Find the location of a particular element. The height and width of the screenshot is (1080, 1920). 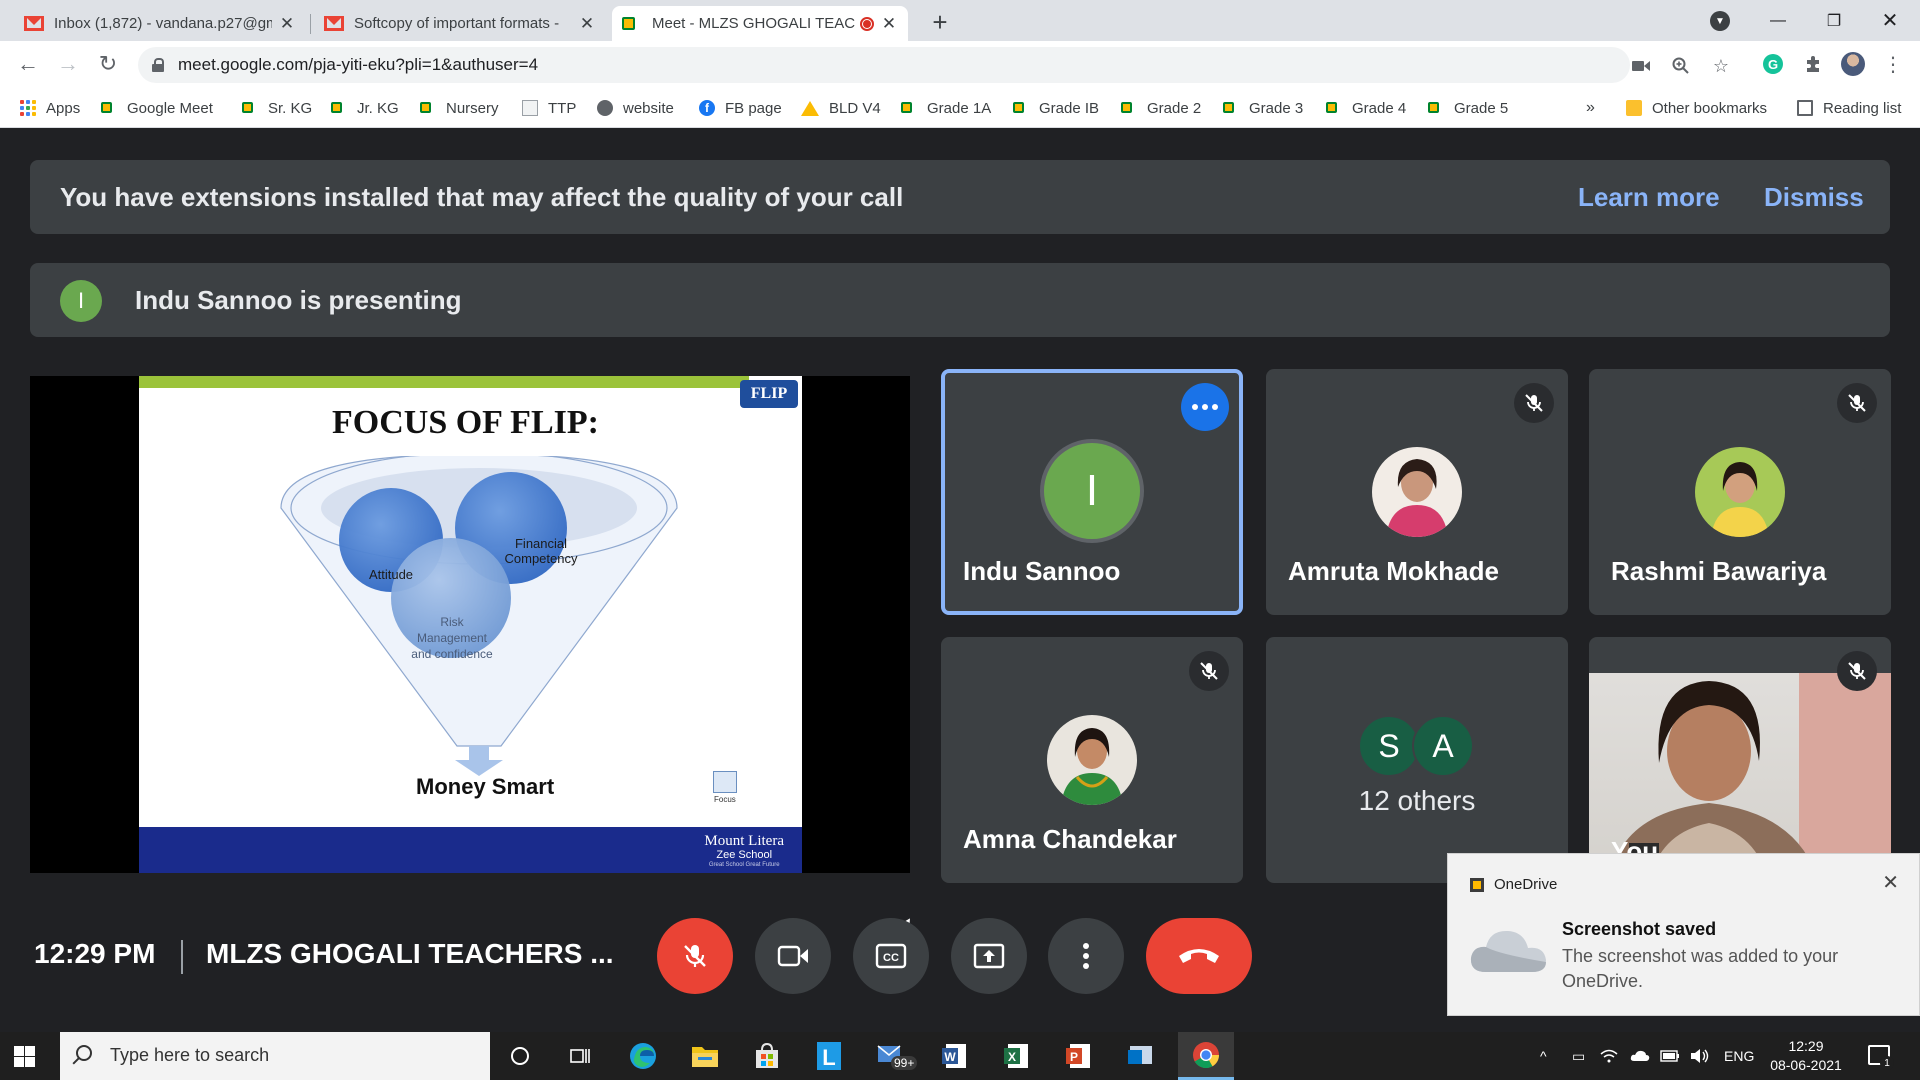

lync-icon: L is located at coordinates (829, 1056).